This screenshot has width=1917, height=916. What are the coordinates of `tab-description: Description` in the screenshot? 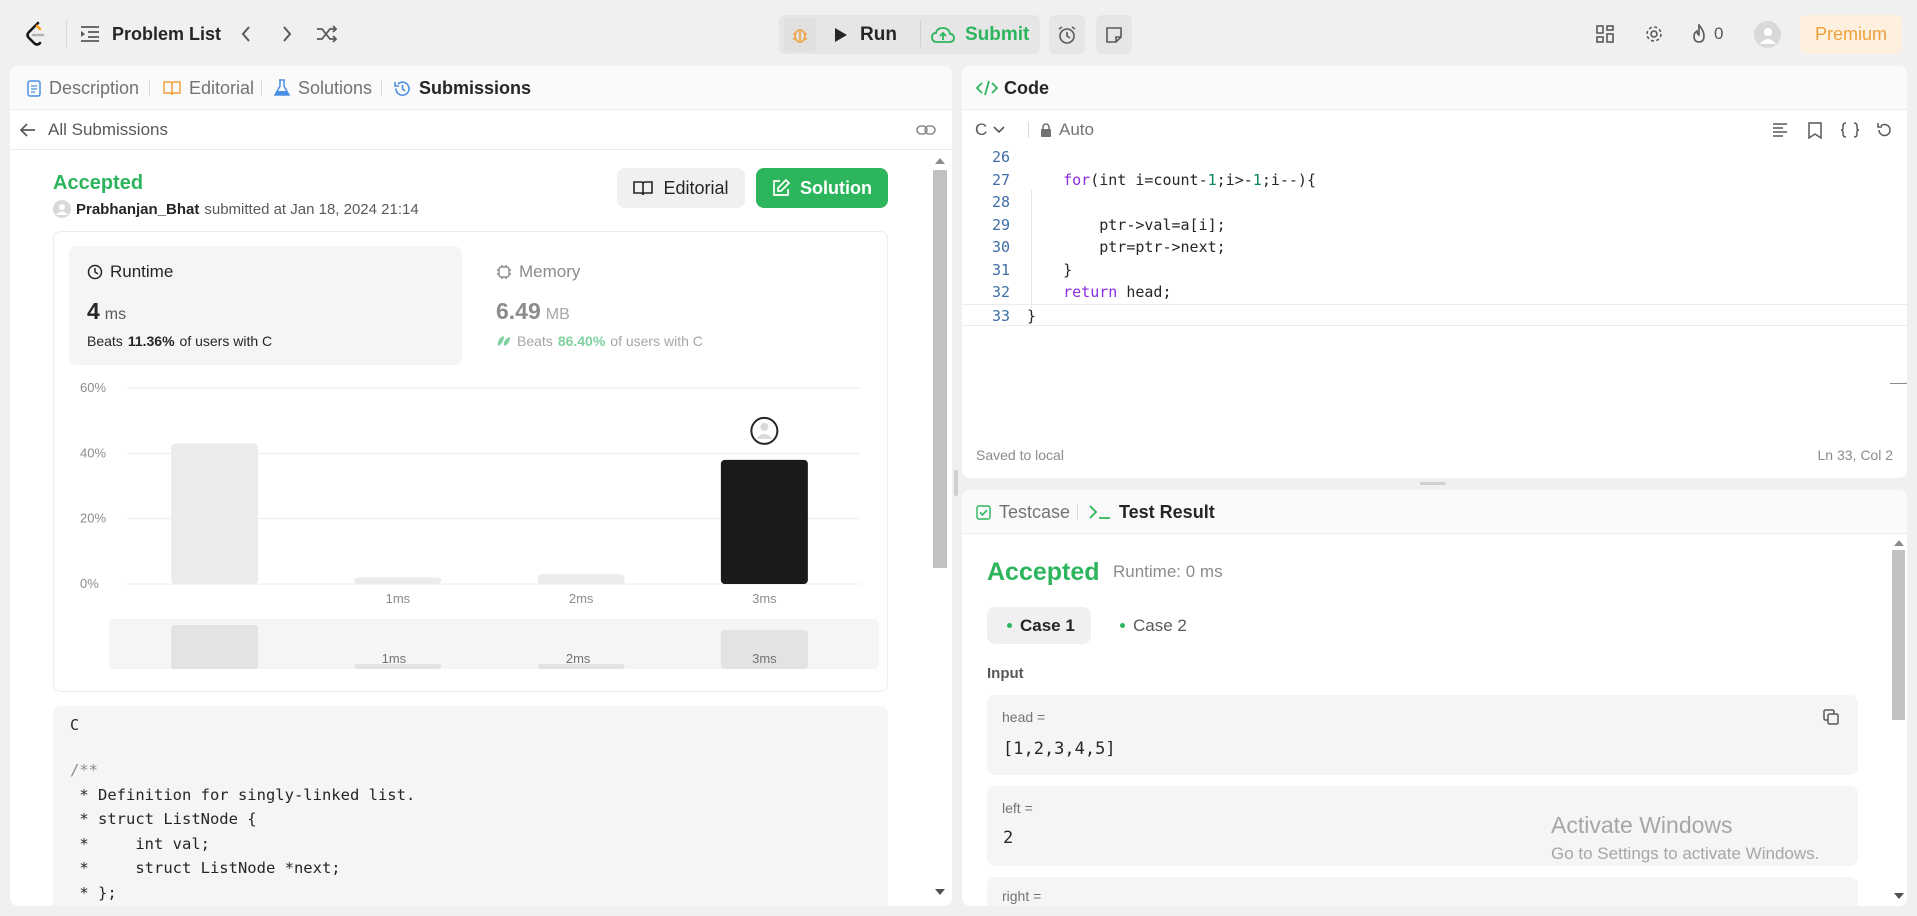 It's located at (83, 88).